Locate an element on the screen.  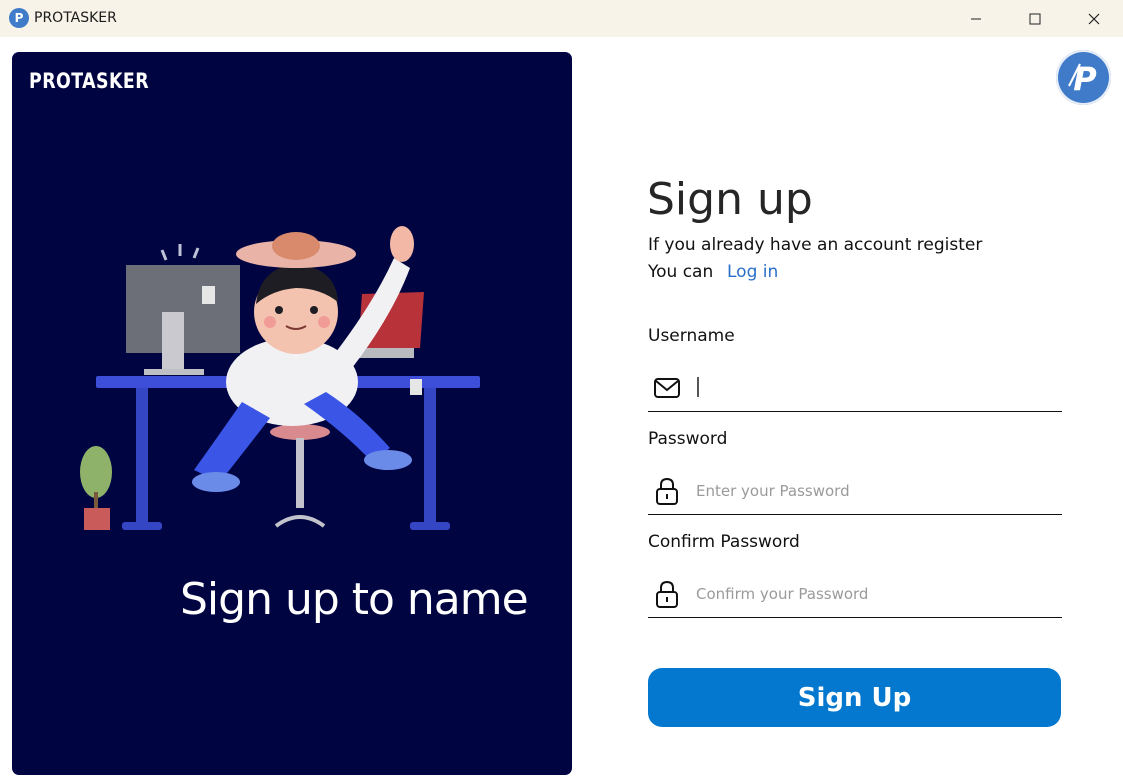
brand-badge-icon: P is located at coordinates (1083, 77).